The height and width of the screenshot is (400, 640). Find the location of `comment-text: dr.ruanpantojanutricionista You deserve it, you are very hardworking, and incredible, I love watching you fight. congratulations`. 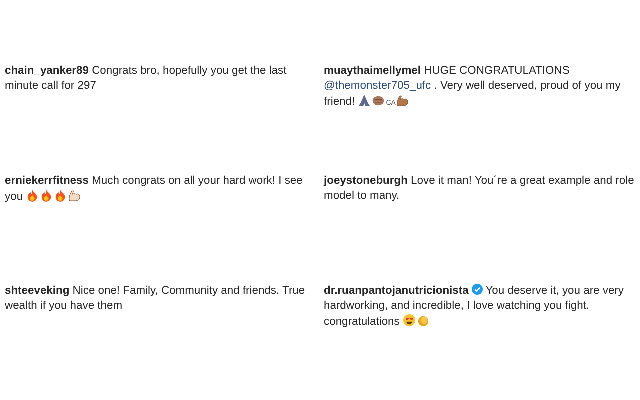

comment-text: dr.ruanpantojanutricionista You deserve it, you are very hardworking, and incredible, I love watching you fight. congratulations is located at coordinates (475, 307).